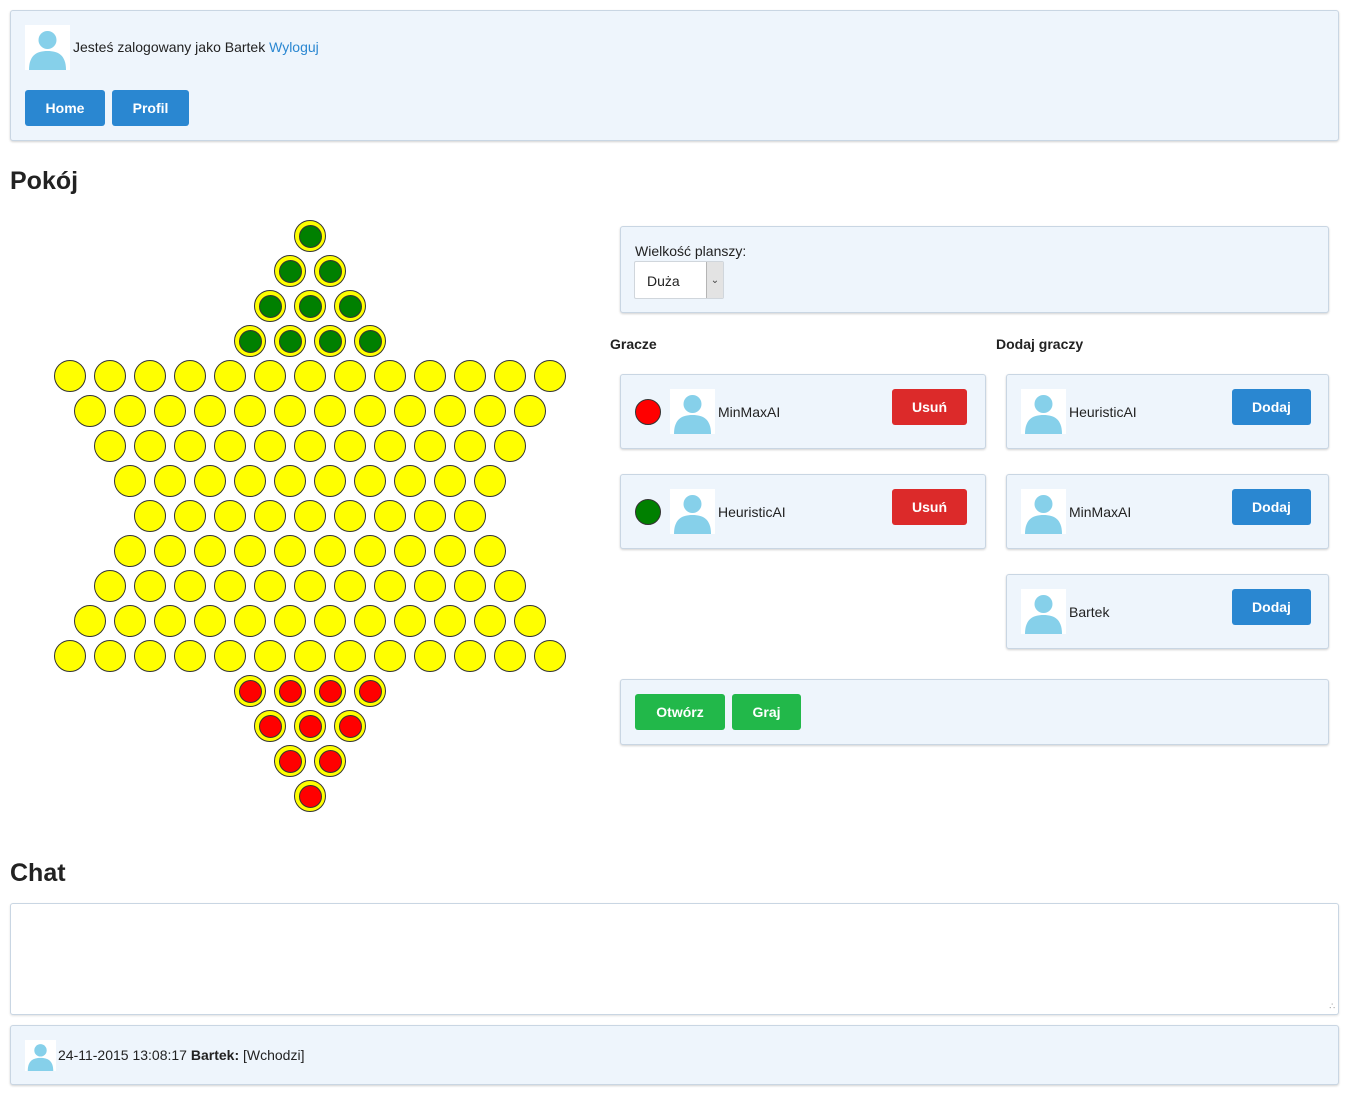 The height and width of the screenshot is (1099, 1349). I want to click on chat-input: ∴, so click(674, 959).